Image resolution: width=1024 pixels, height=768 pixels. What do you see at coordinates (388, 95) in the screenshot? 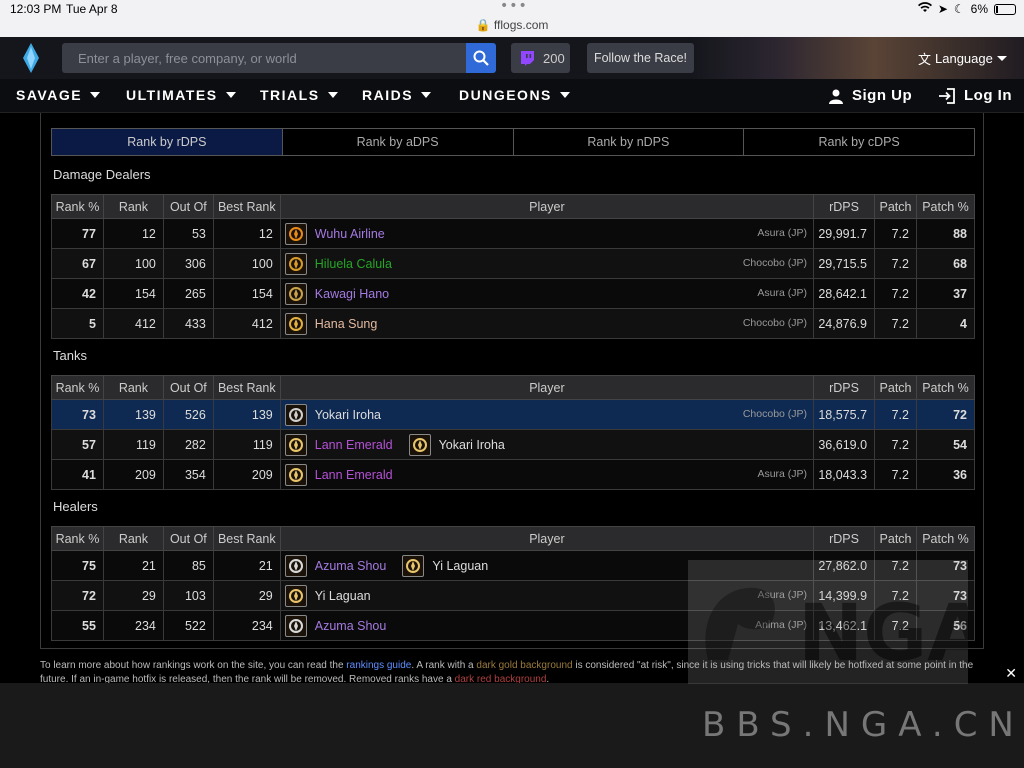
I see `nav-raids-label: RAIDS` at bounding box center [388, 95].